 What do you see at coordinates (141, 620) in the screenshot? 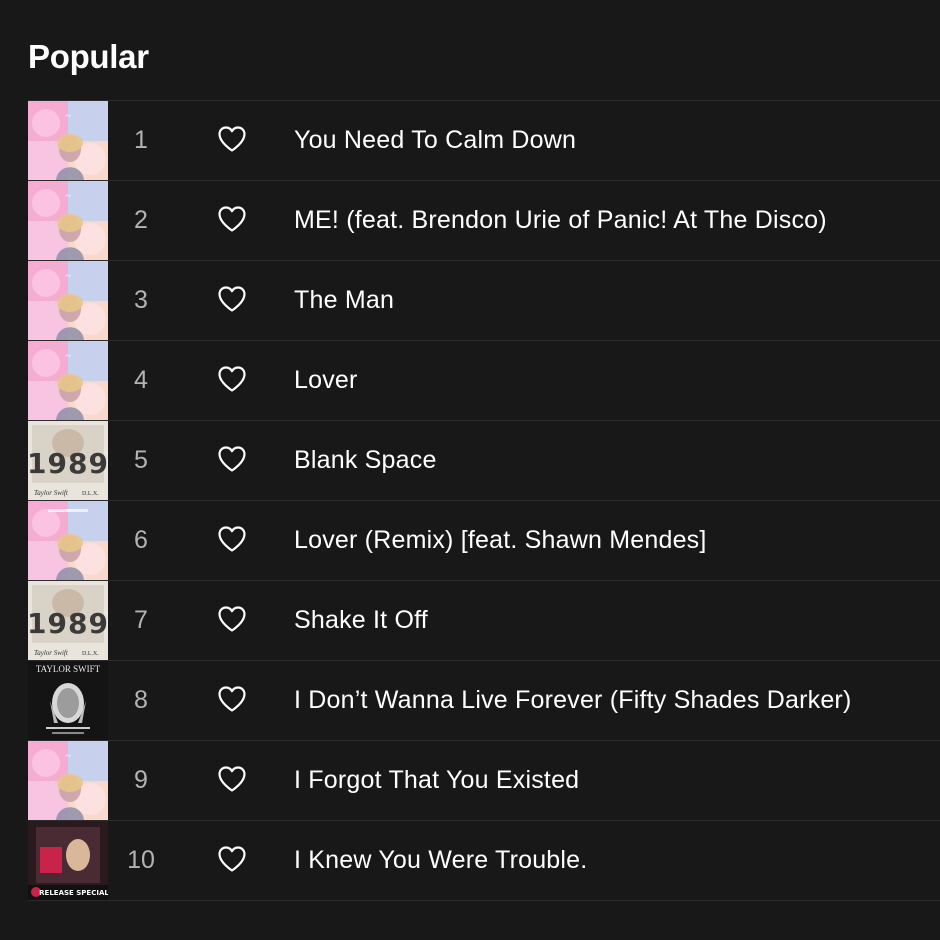
I see `track-number: 7` at bounding box center [141, 620].